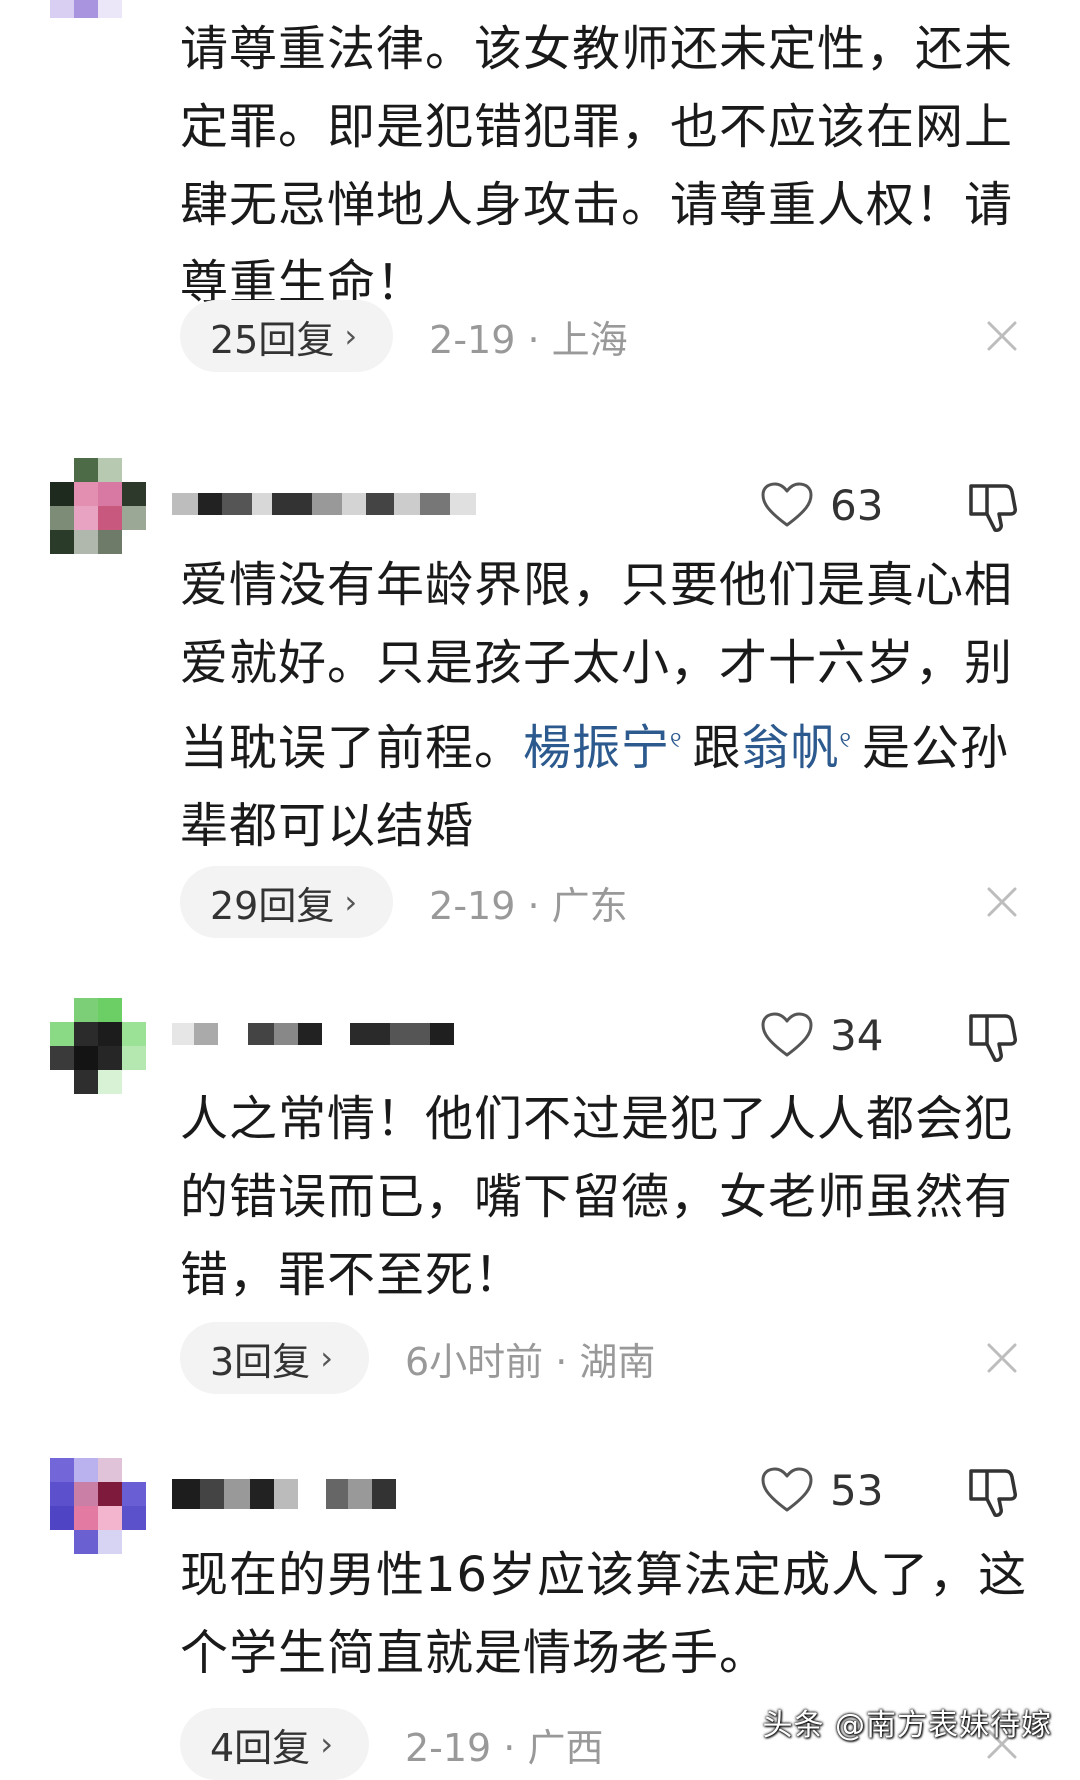  Describe the element at coordinates (791, 748) in the screenshot. I see `mention-link: 翁帆` at that location.